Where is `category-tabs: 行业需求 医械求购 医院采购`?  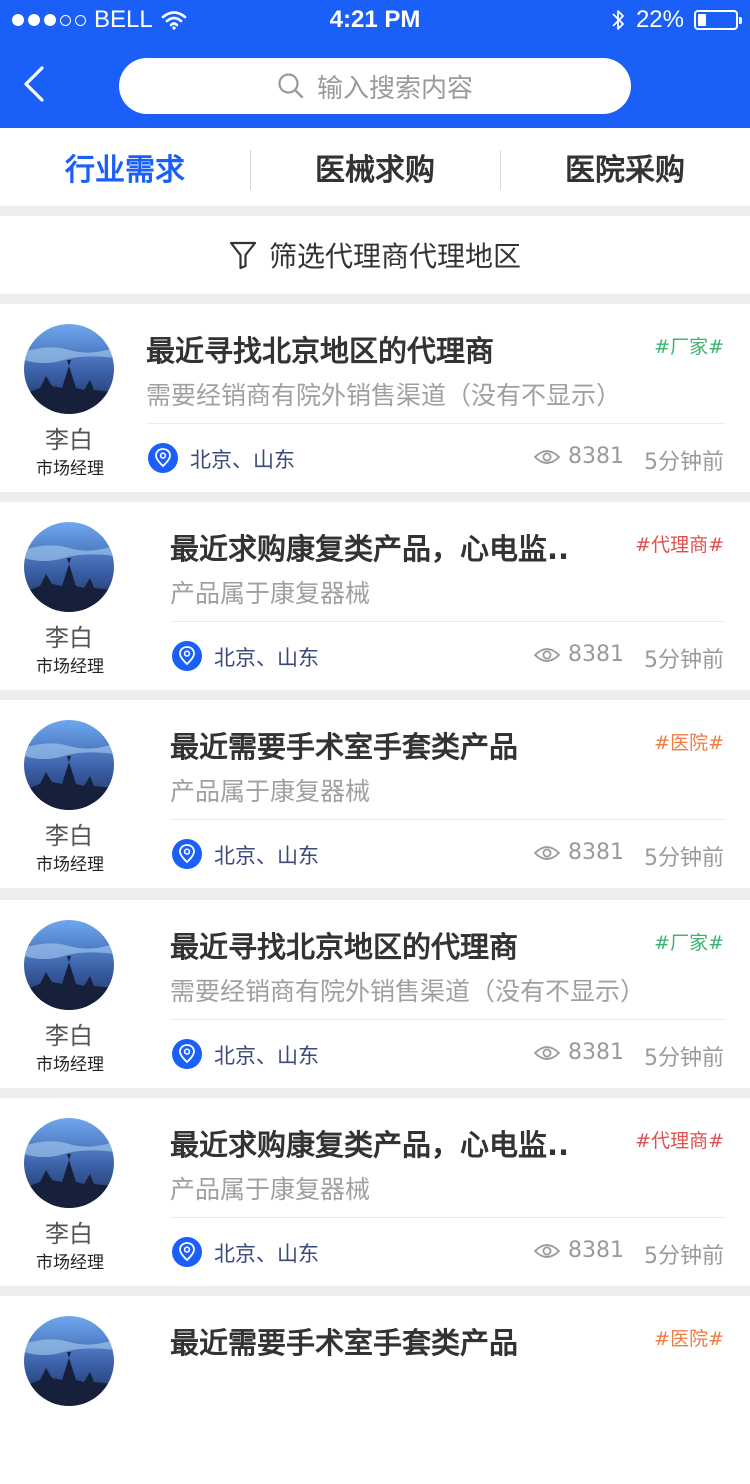 category-tabs: 行业需求 医械求购 医院采购 is located at coordinates (375, 167).